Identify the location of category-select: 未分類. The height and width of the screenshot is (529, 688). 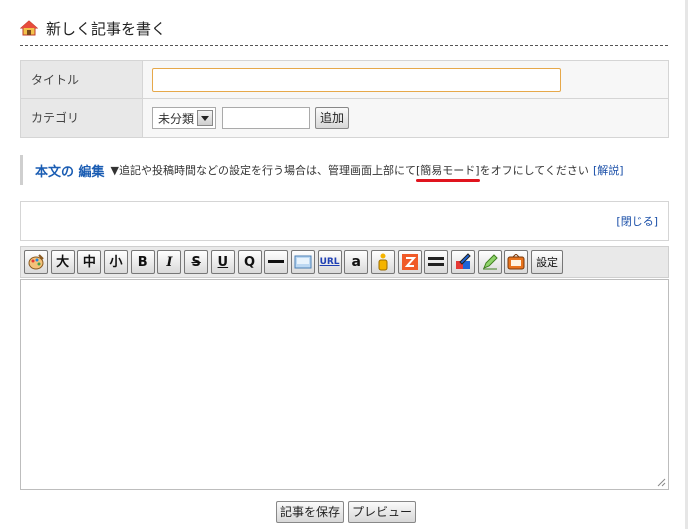
(184, 118).